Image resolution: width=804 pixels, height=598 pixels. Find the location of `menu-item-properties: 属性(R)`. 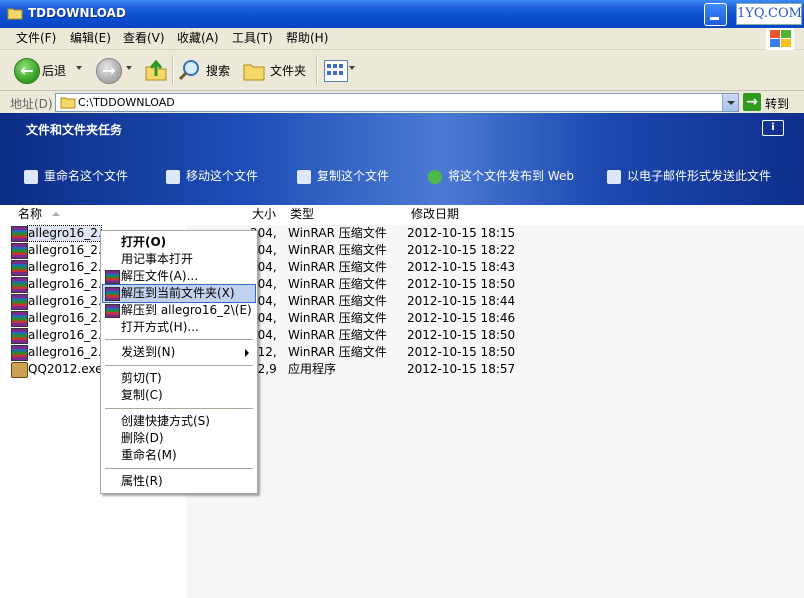

menu-item-properties: 属性(R) is located at coordinates (179, 481).